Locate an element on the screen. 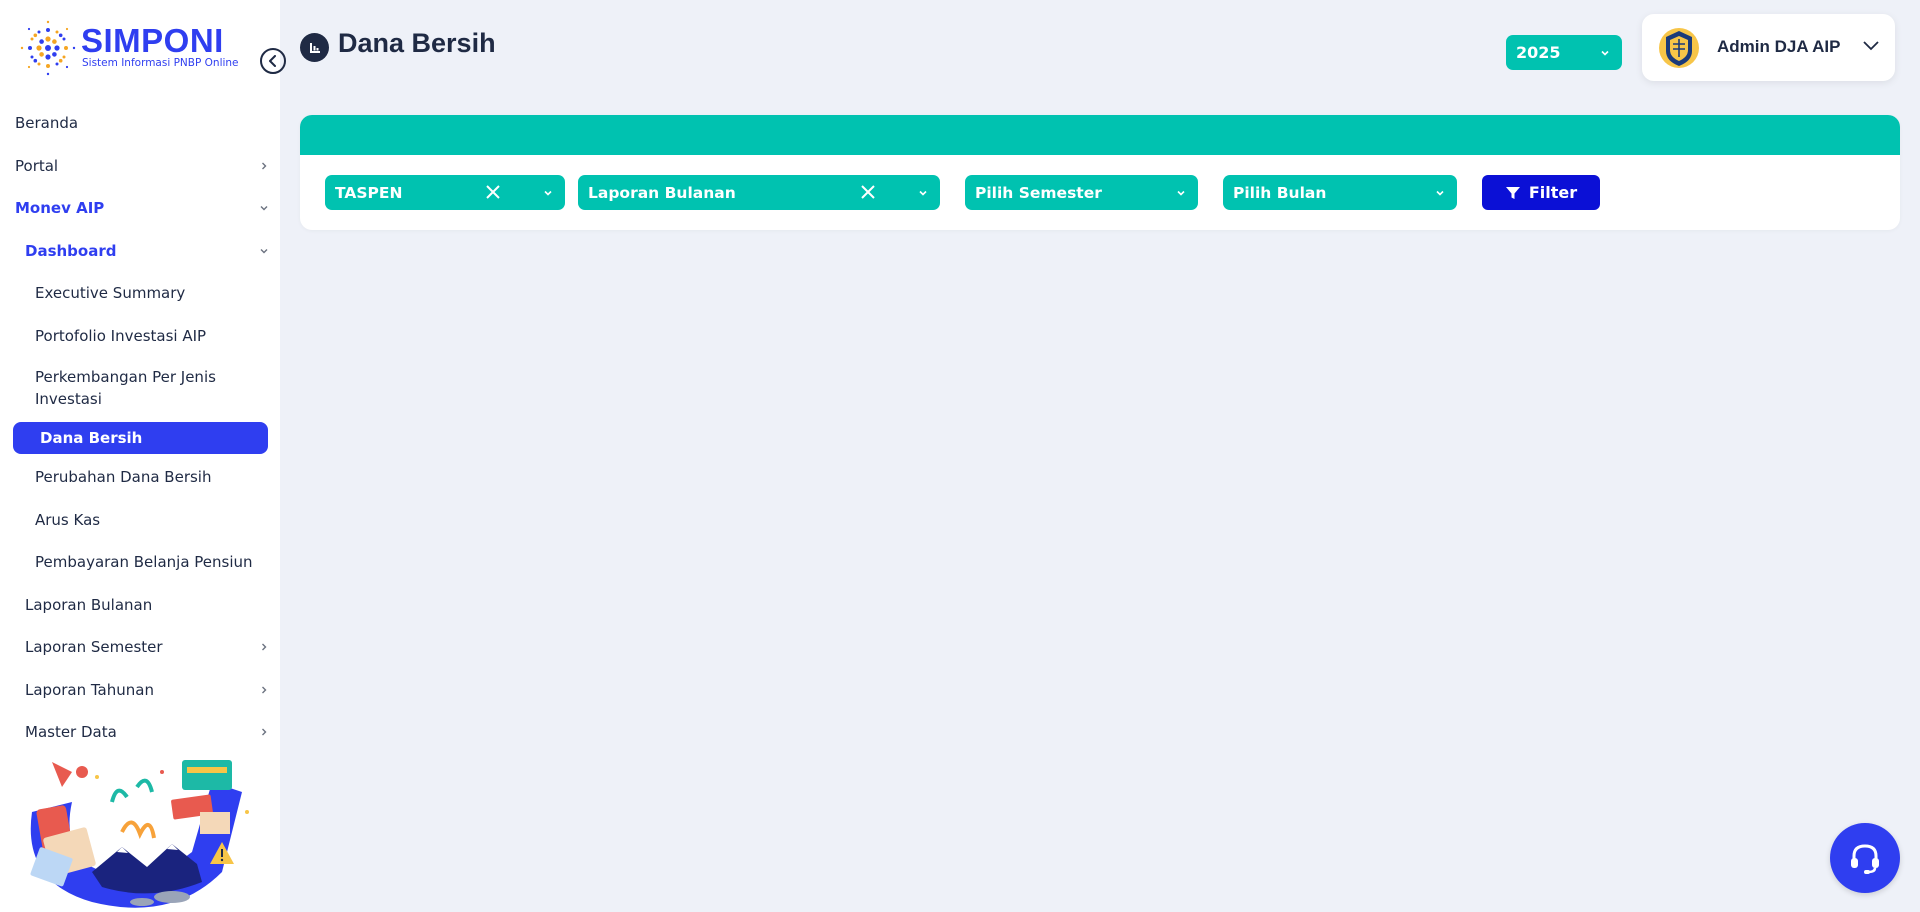  sidebar-item-laporan-bulanan: Laporan Bulanan is located at coordinates (140, 605).